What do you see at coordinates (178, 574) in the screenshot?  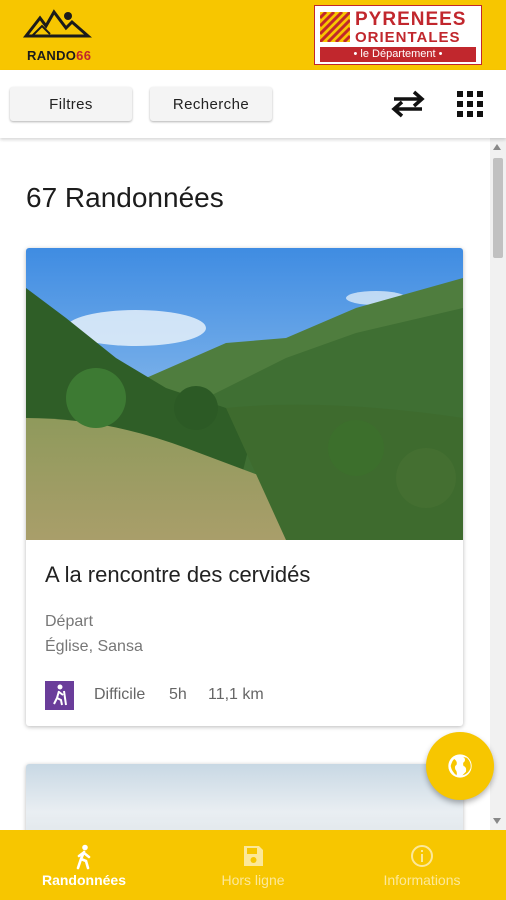 I see `hike-title: A la rencontre des cervidés` at bounding box center [178, 574].